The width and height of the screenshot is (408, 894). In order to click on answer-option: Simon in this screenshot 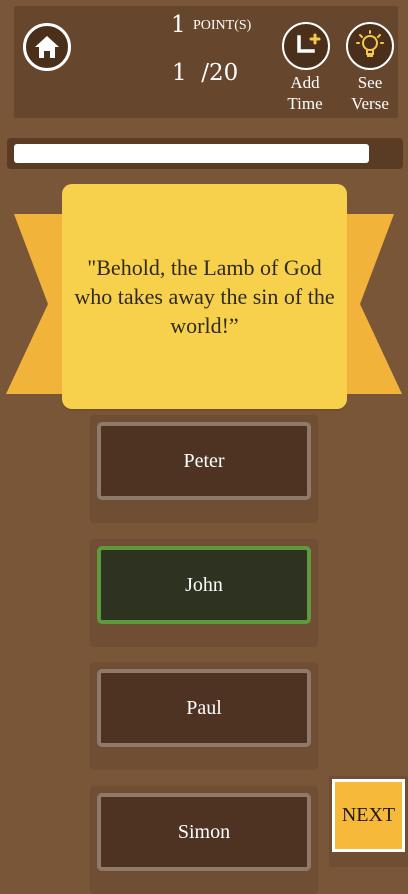, I will do `click(204, 840)`.